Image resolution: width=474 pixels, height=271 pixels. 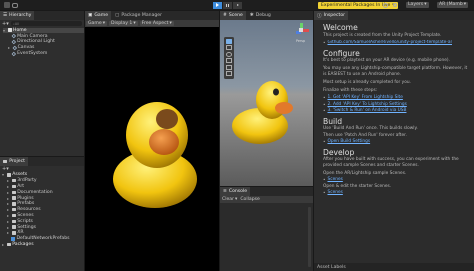 I want to click on step-link-row: • 2. Add 'API Key' To Lightship Settings, so click(x=395, y=104).